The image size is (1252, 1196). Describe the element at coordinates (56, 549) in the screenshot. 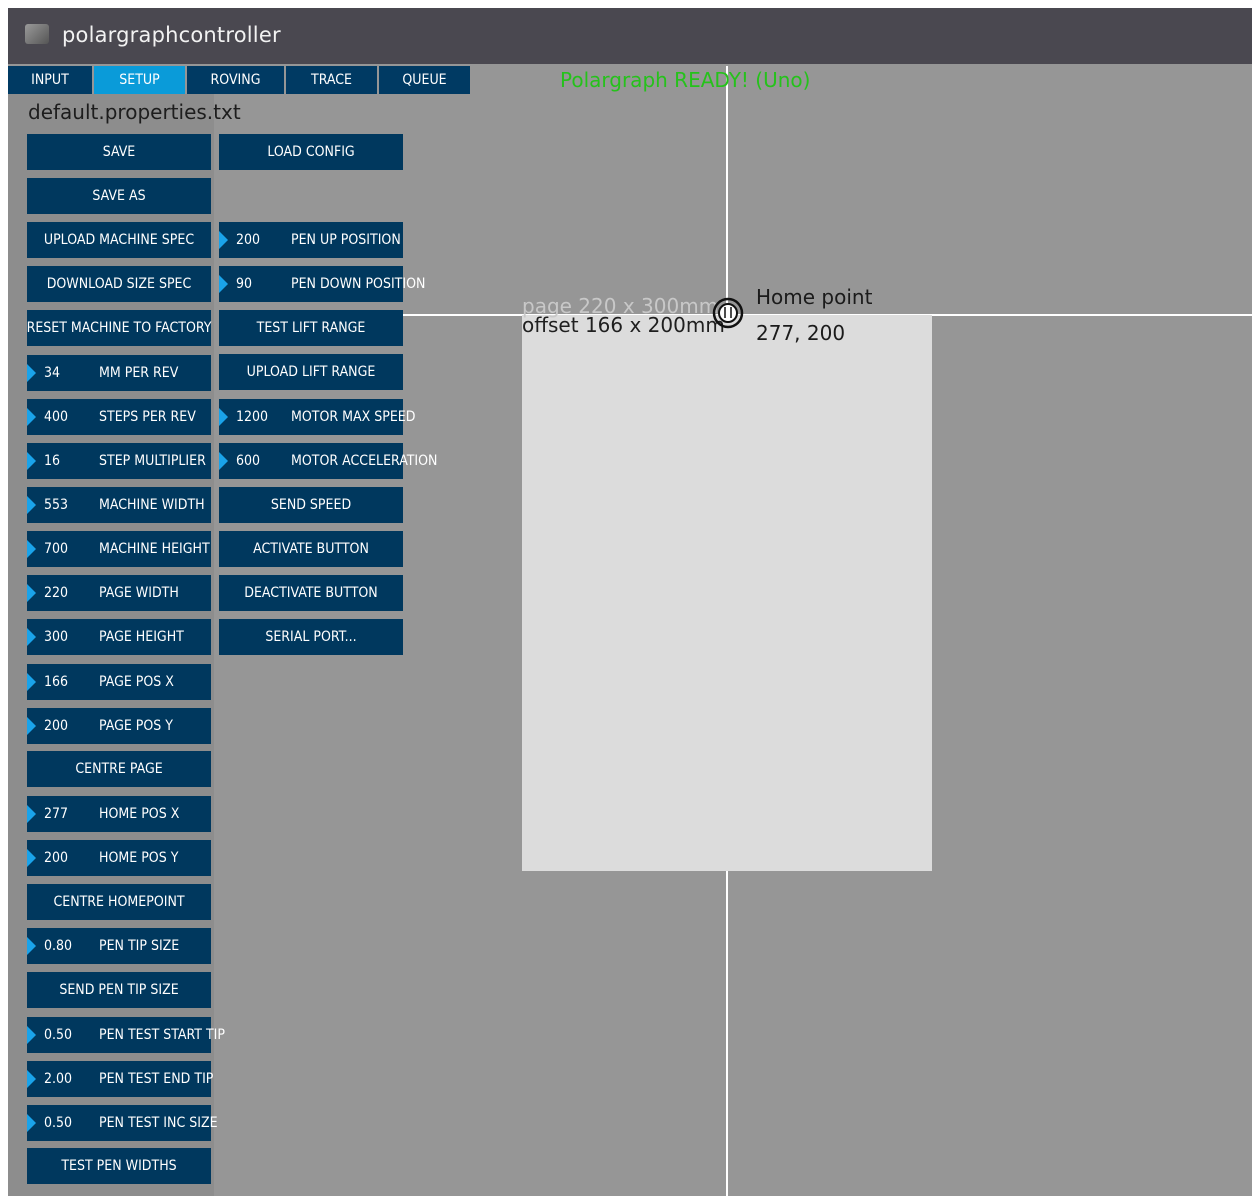

I see `machine-height-value: 700` at that location.